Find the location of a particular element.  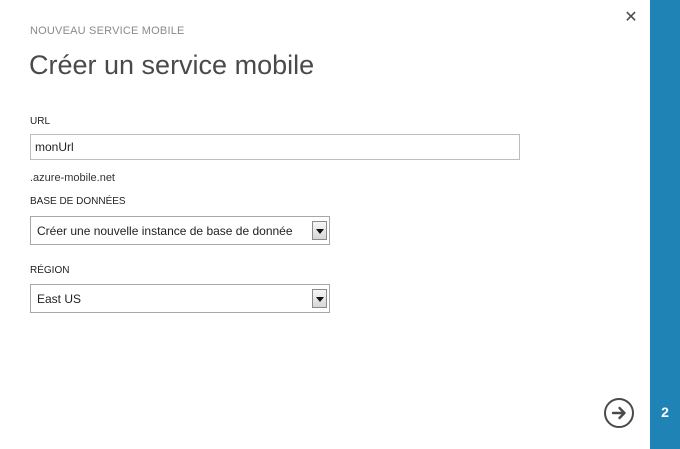

region-label: RÉGION is located at coordinates (50, 270).